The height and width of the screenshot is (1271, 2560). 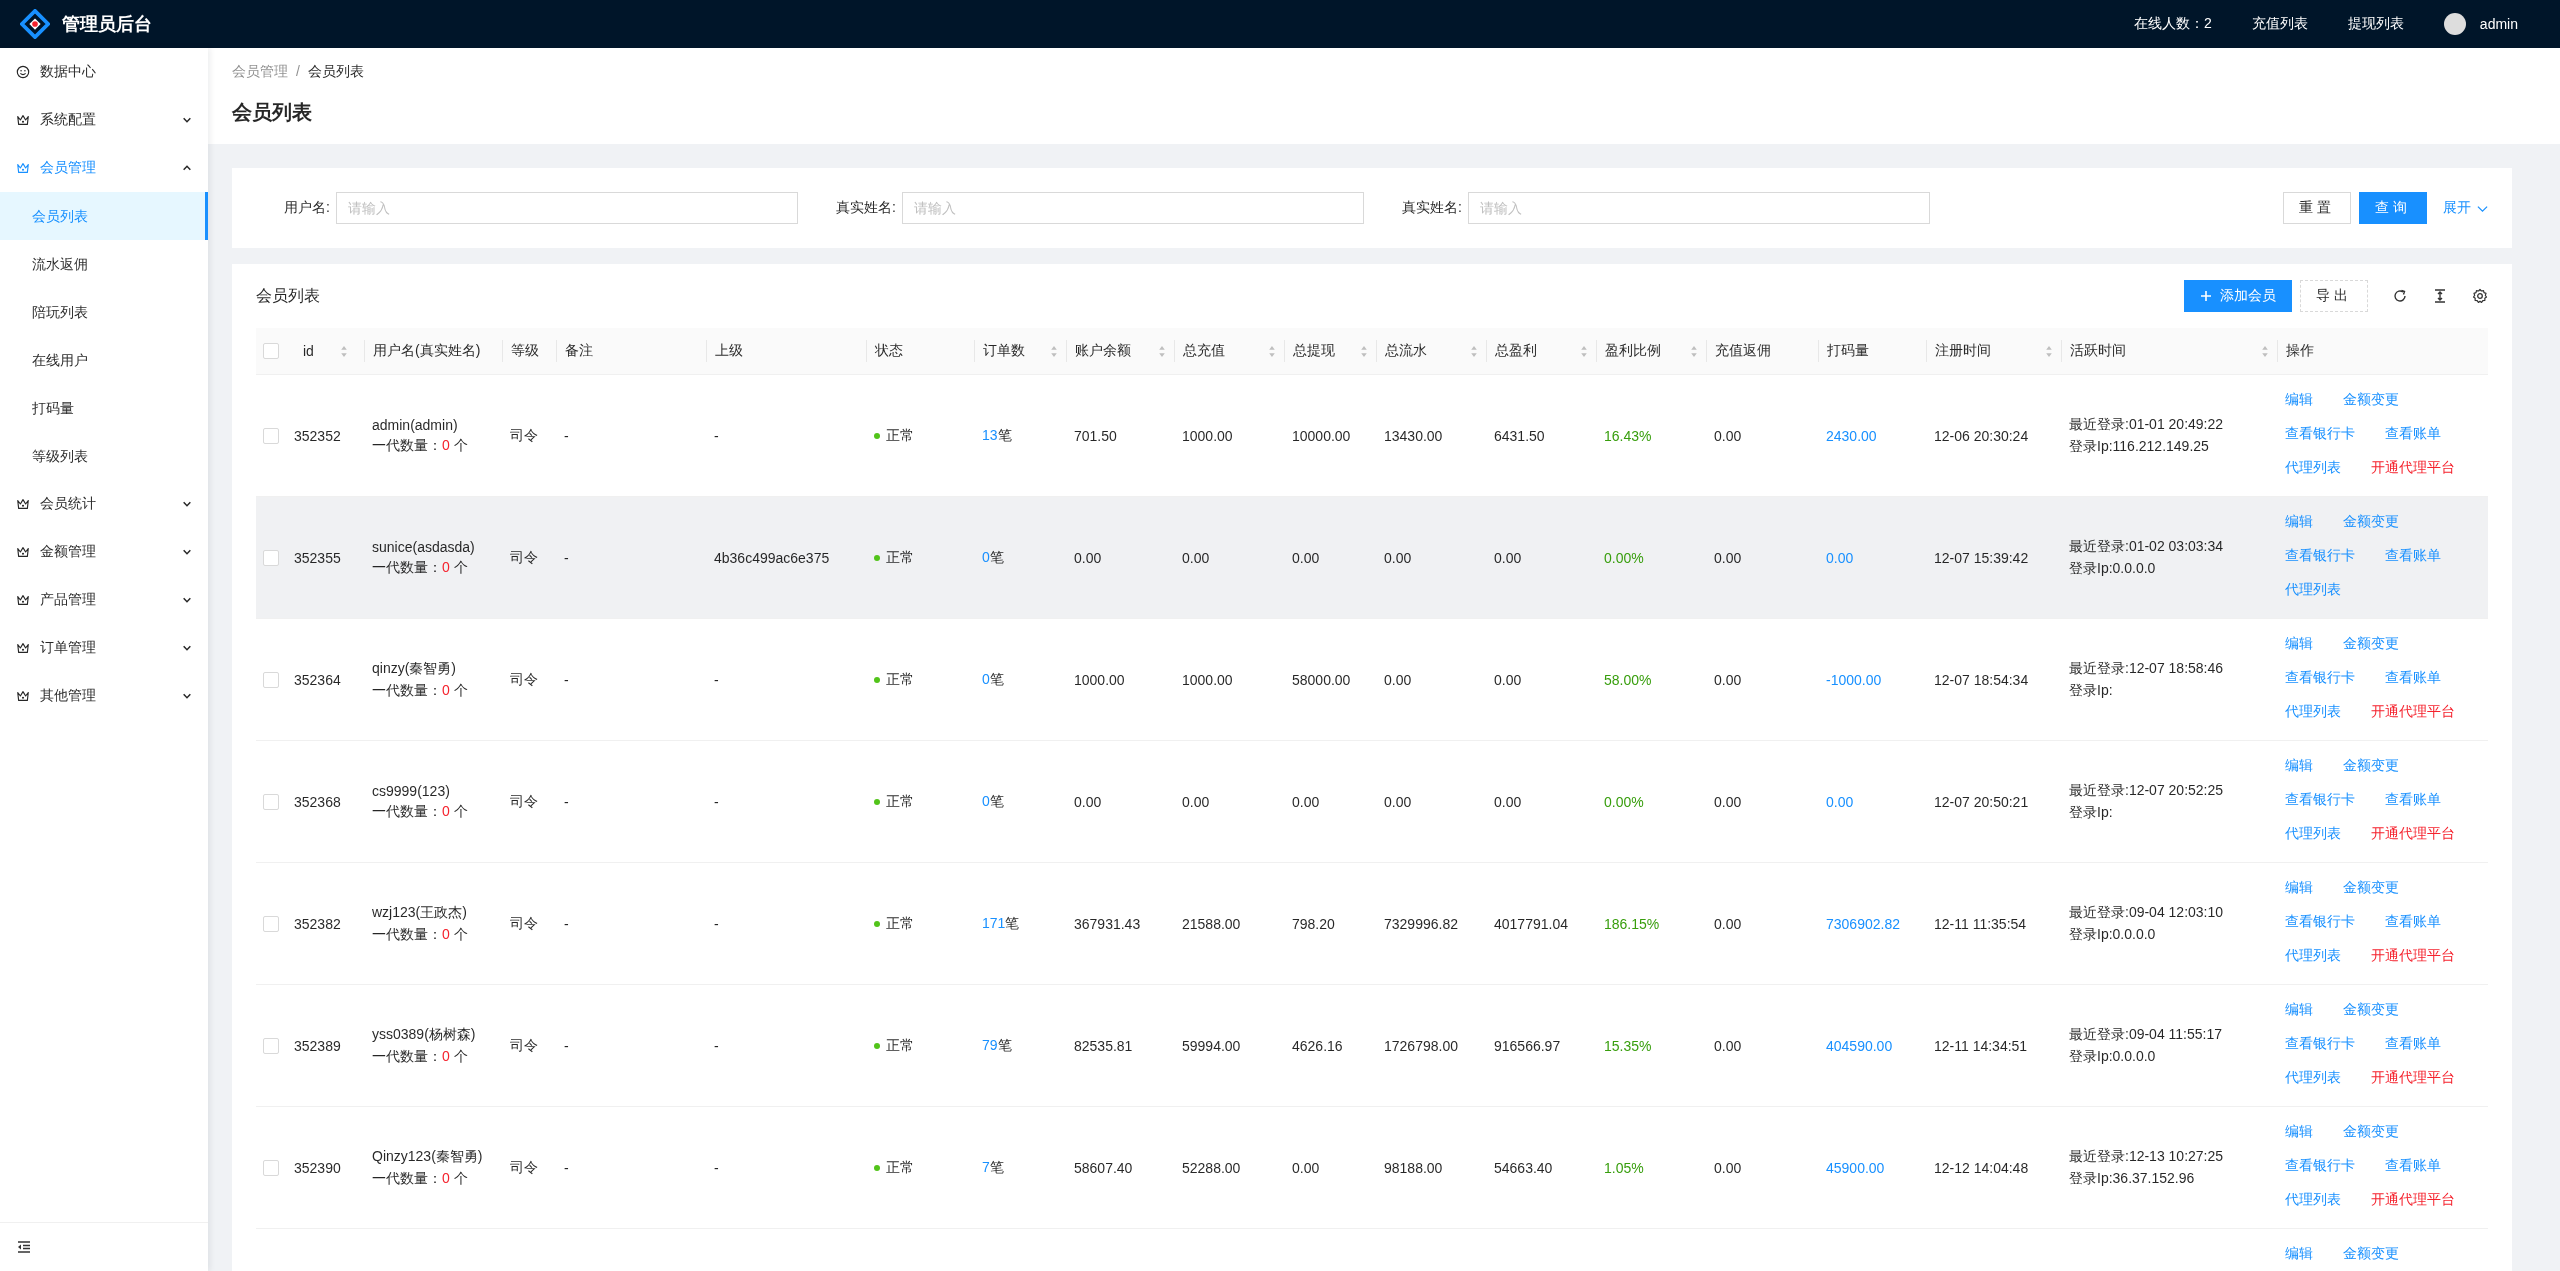 What do you see at coordinates (1001, 923) in the screenshot?
I see `order-count: 171笔` at bounding box center [1001, 923].